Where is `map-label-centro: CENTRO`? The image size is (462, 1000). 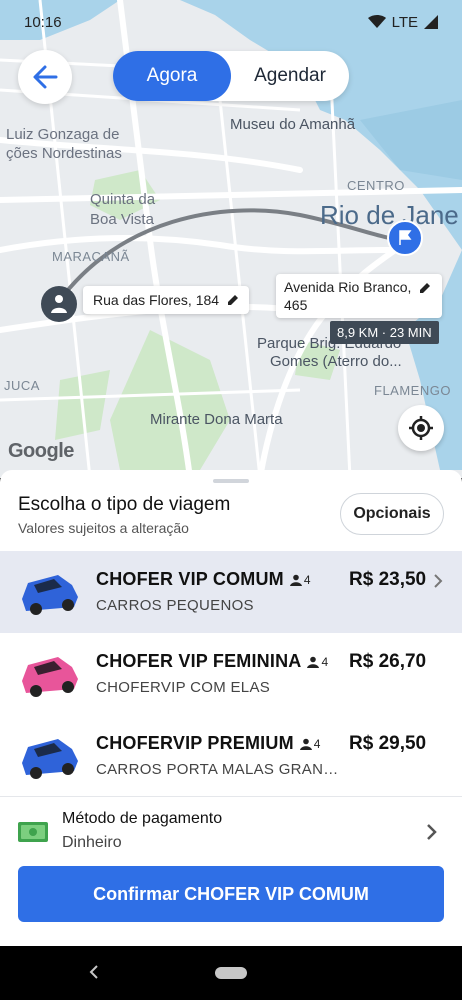 map-label-centro: CENTRO is located at coordinates (376, 185).